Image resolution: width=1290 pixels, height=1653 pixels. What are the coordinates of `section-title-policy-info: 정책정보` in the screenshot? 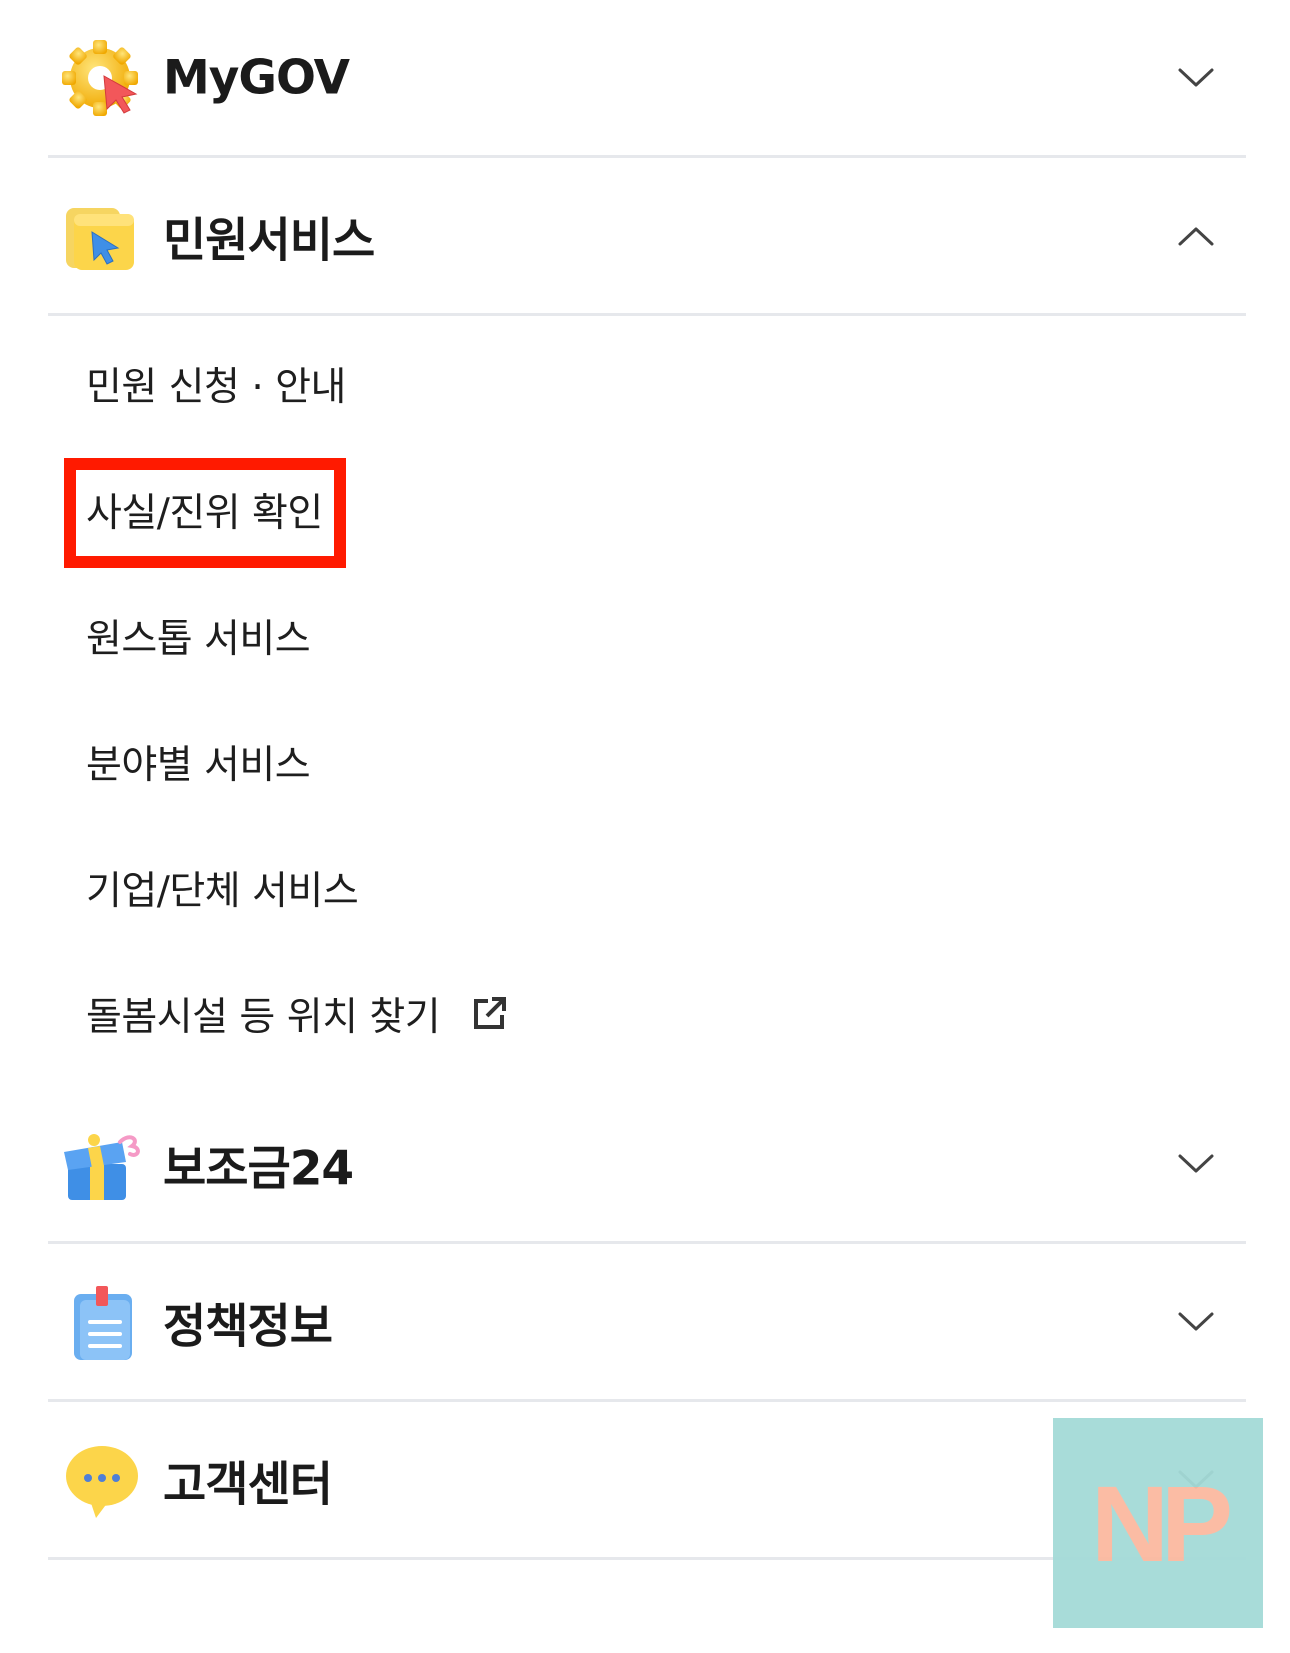 It's located at (248, 1326).